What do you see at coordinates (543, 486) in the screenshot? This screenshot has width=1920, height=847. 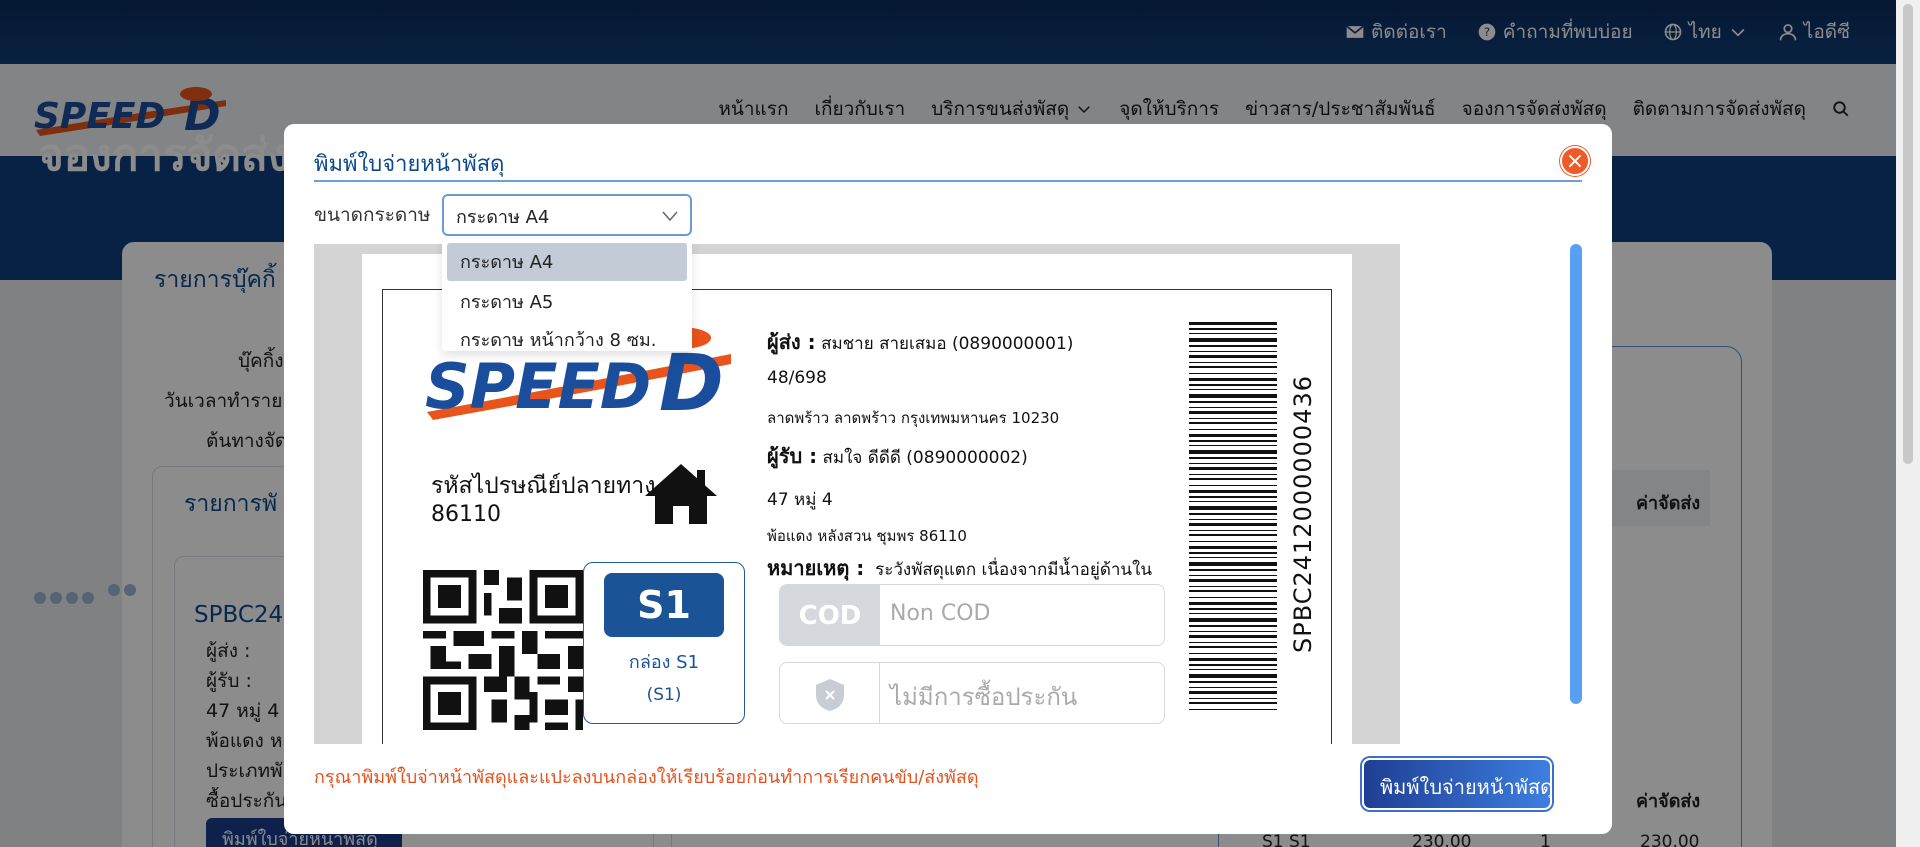 I see `postal-code-title: รหัสไปรษณีย์ปลายทาง` at bounding box center [543, 486].